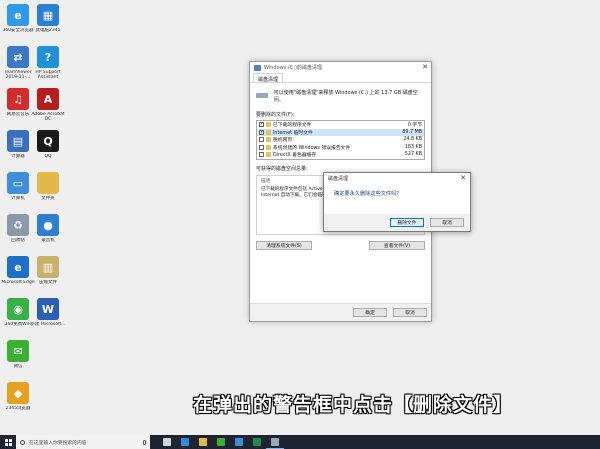  What do you see at coordinates (413, 155) in the screenshot?
I see `file-size: 527 KB` at bounding box center [413, 155].